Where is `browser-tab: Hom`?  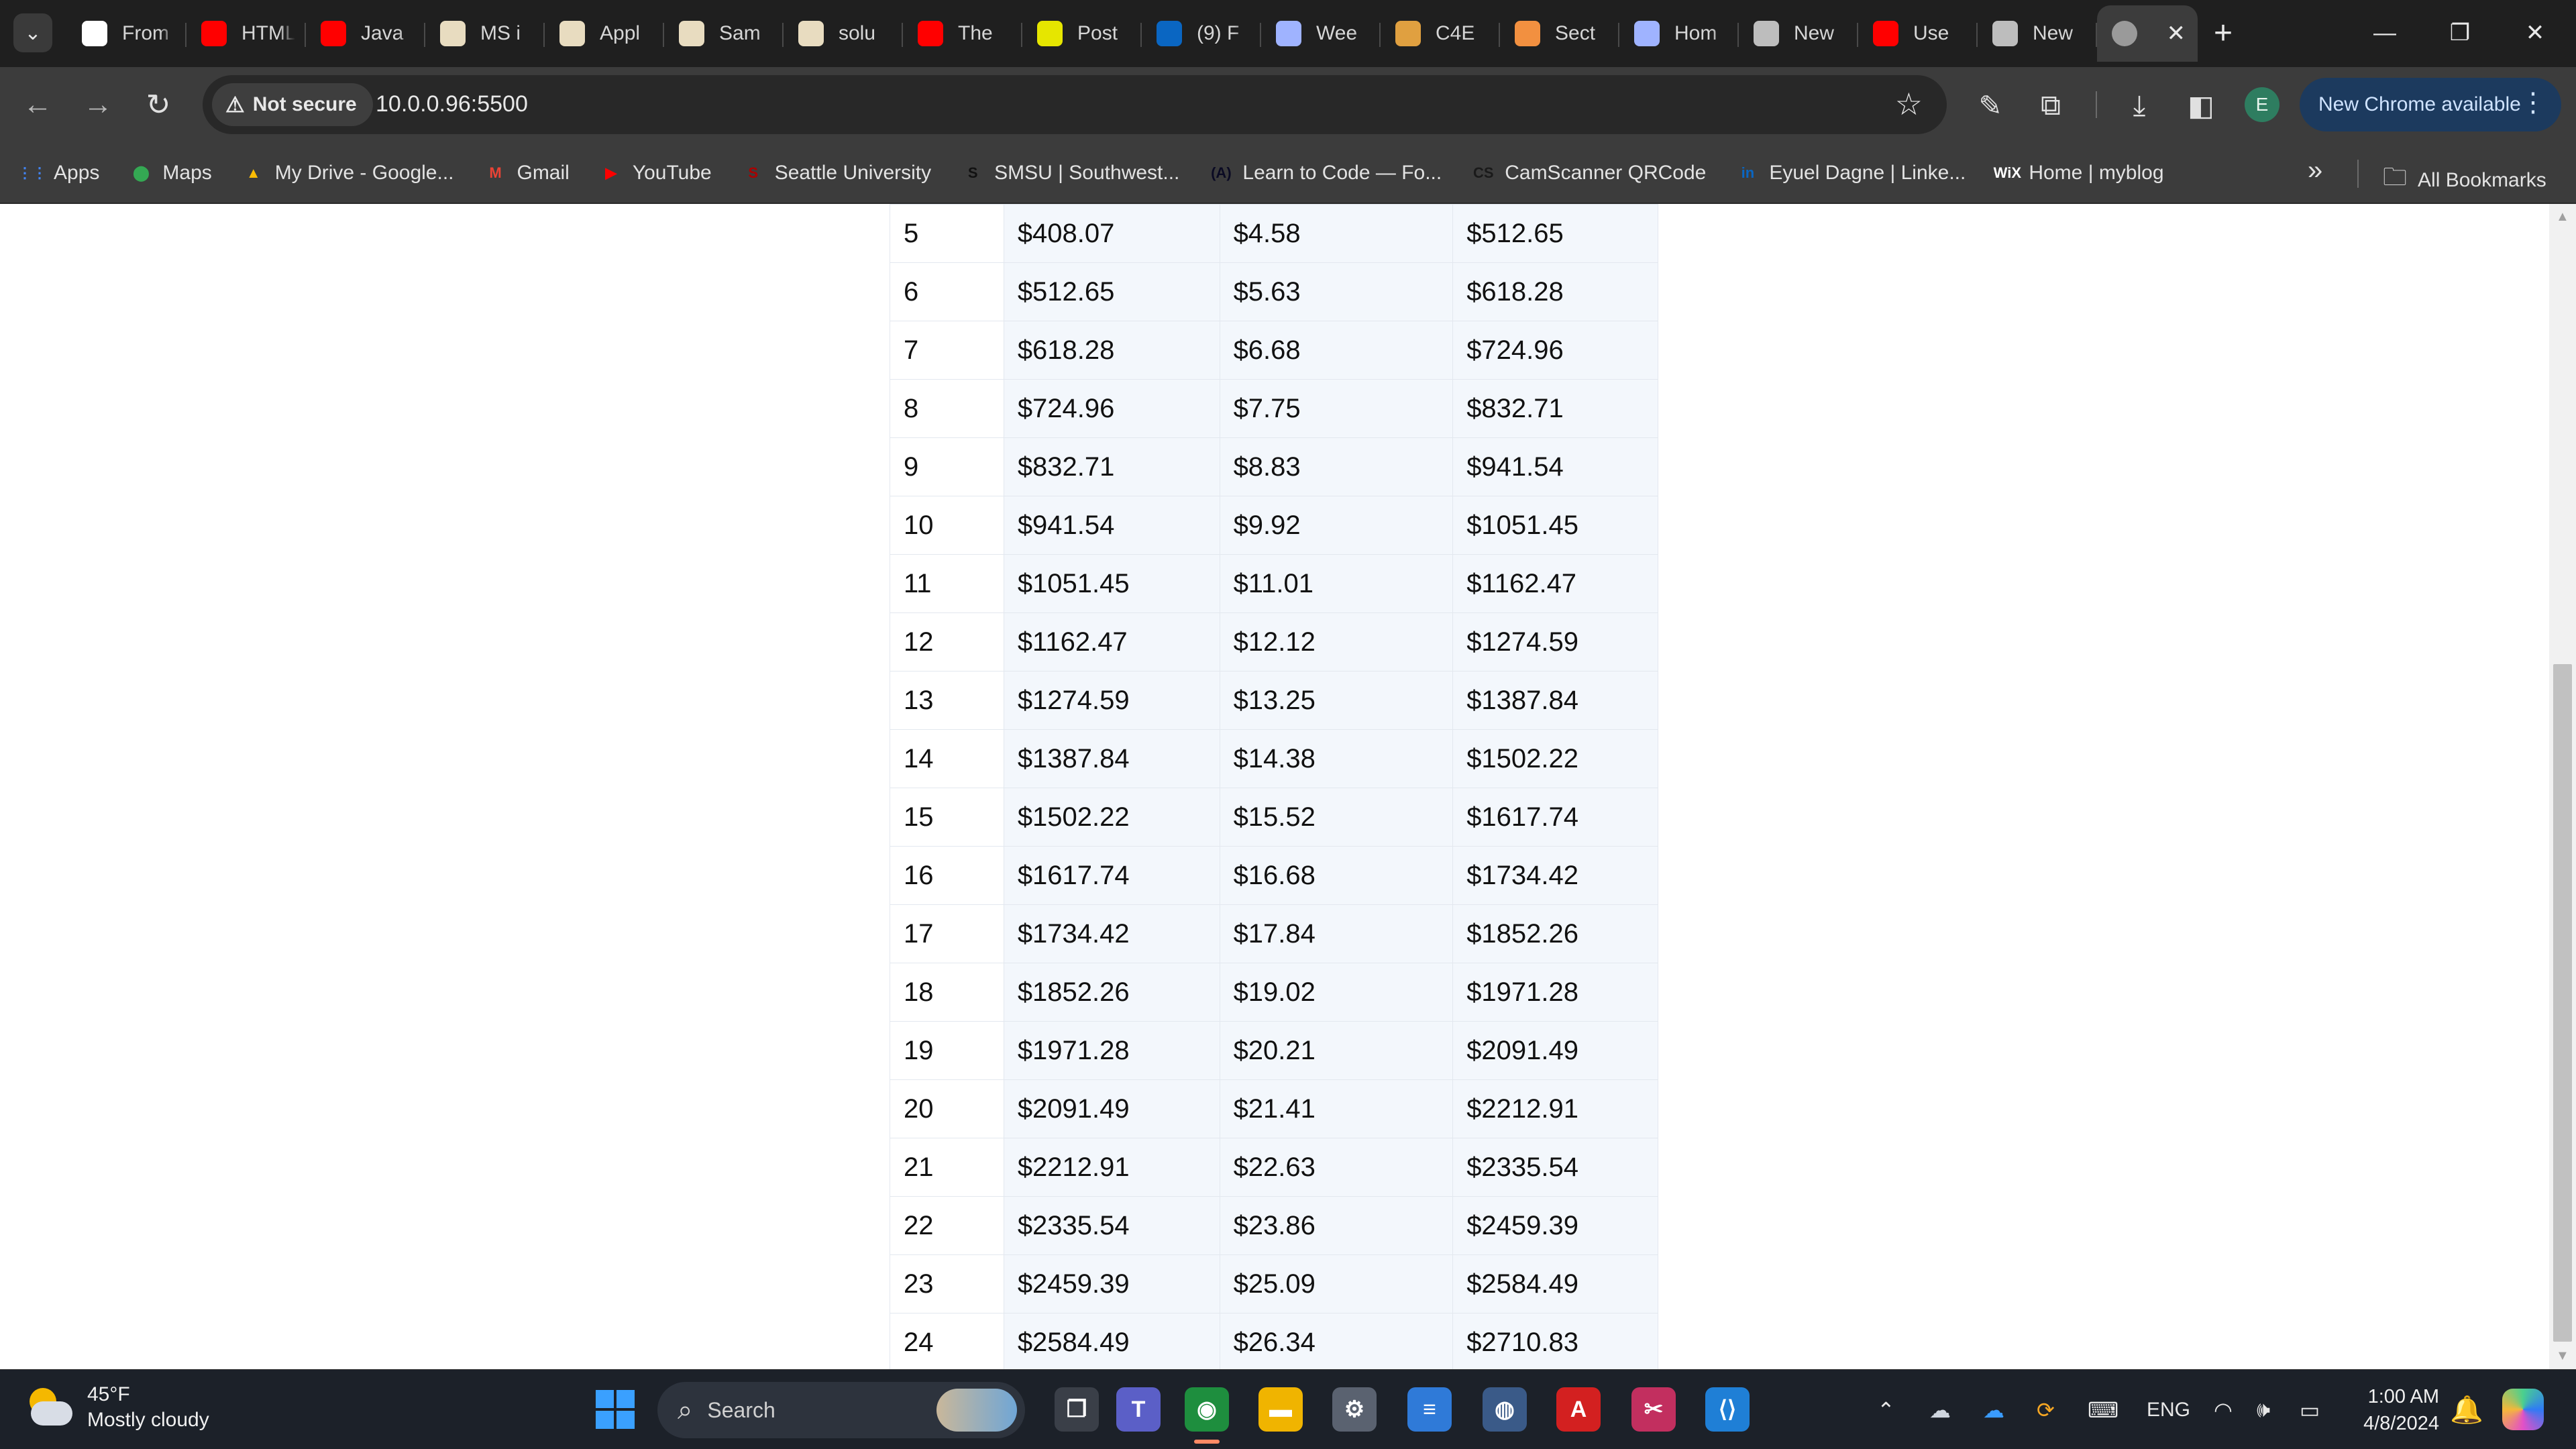
browser-tab: Hom is located at coordinates (1679, 33).